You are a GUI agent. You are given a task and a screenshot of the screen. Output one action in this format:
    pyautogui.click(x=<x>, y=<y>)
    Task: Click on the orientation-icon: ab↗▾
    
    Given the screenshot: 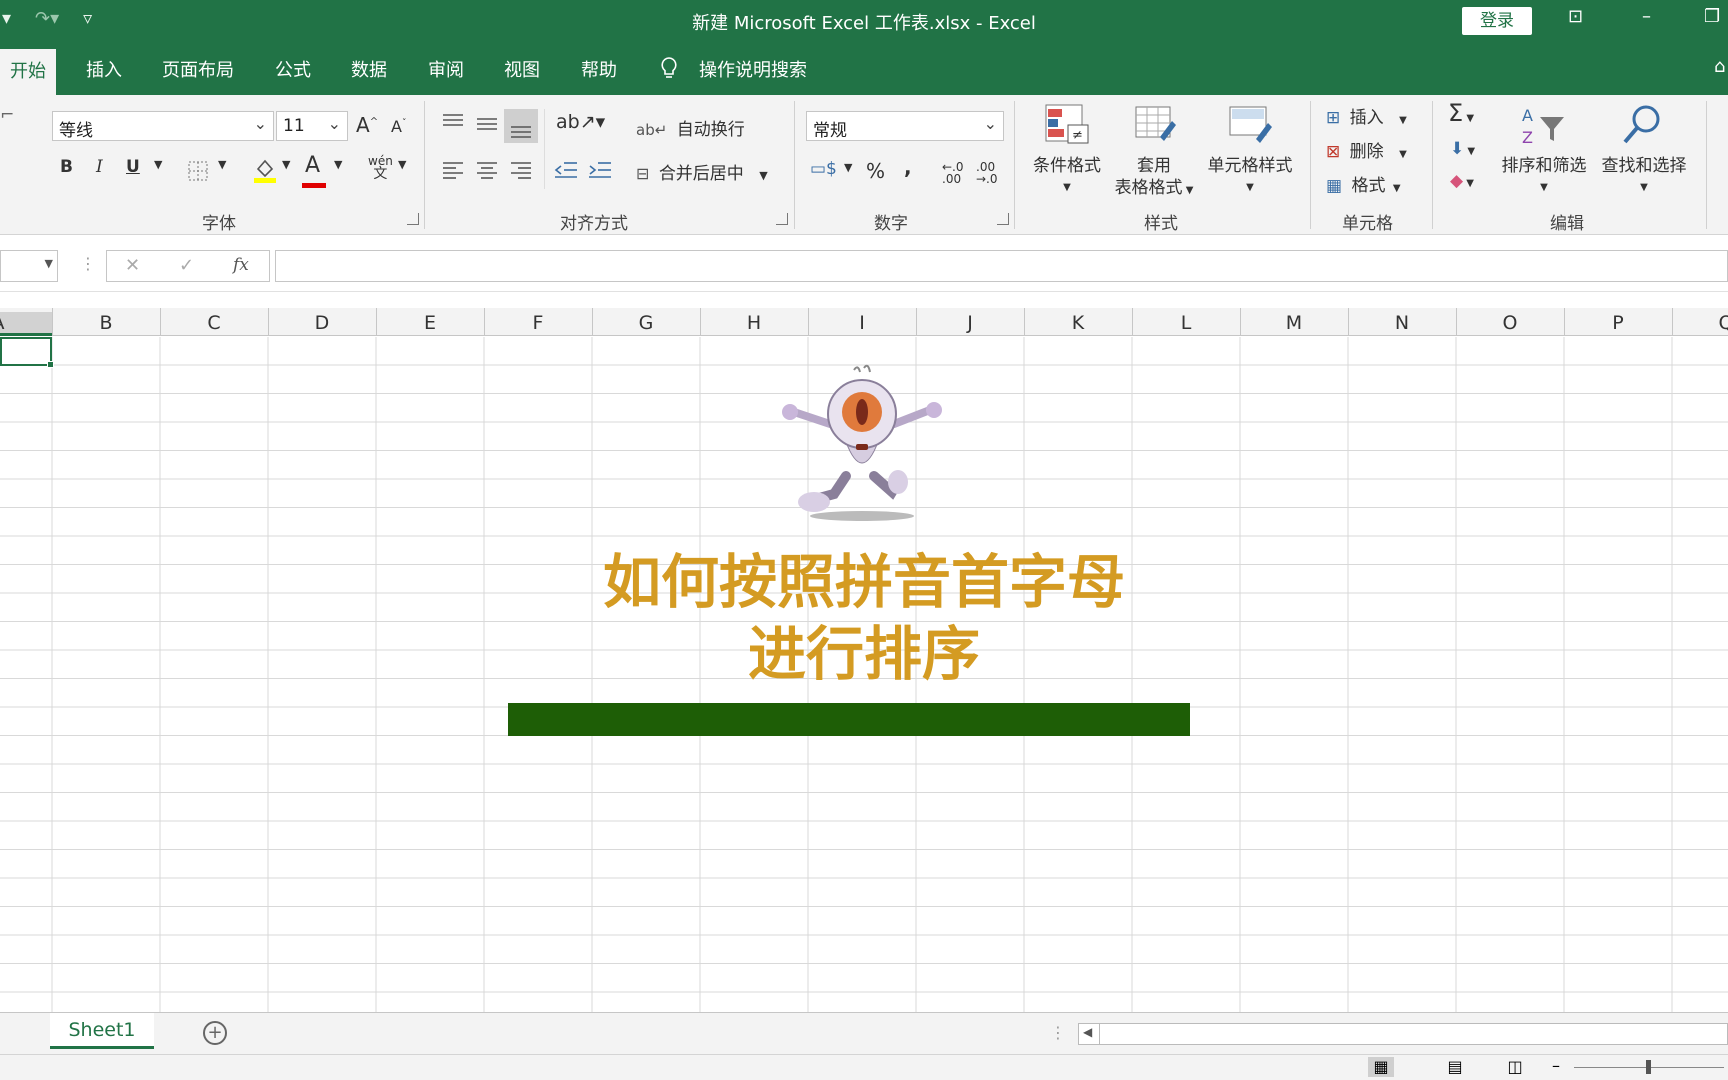 What is the action you would take?
    pyautogui.click(x=580, y=122)
    